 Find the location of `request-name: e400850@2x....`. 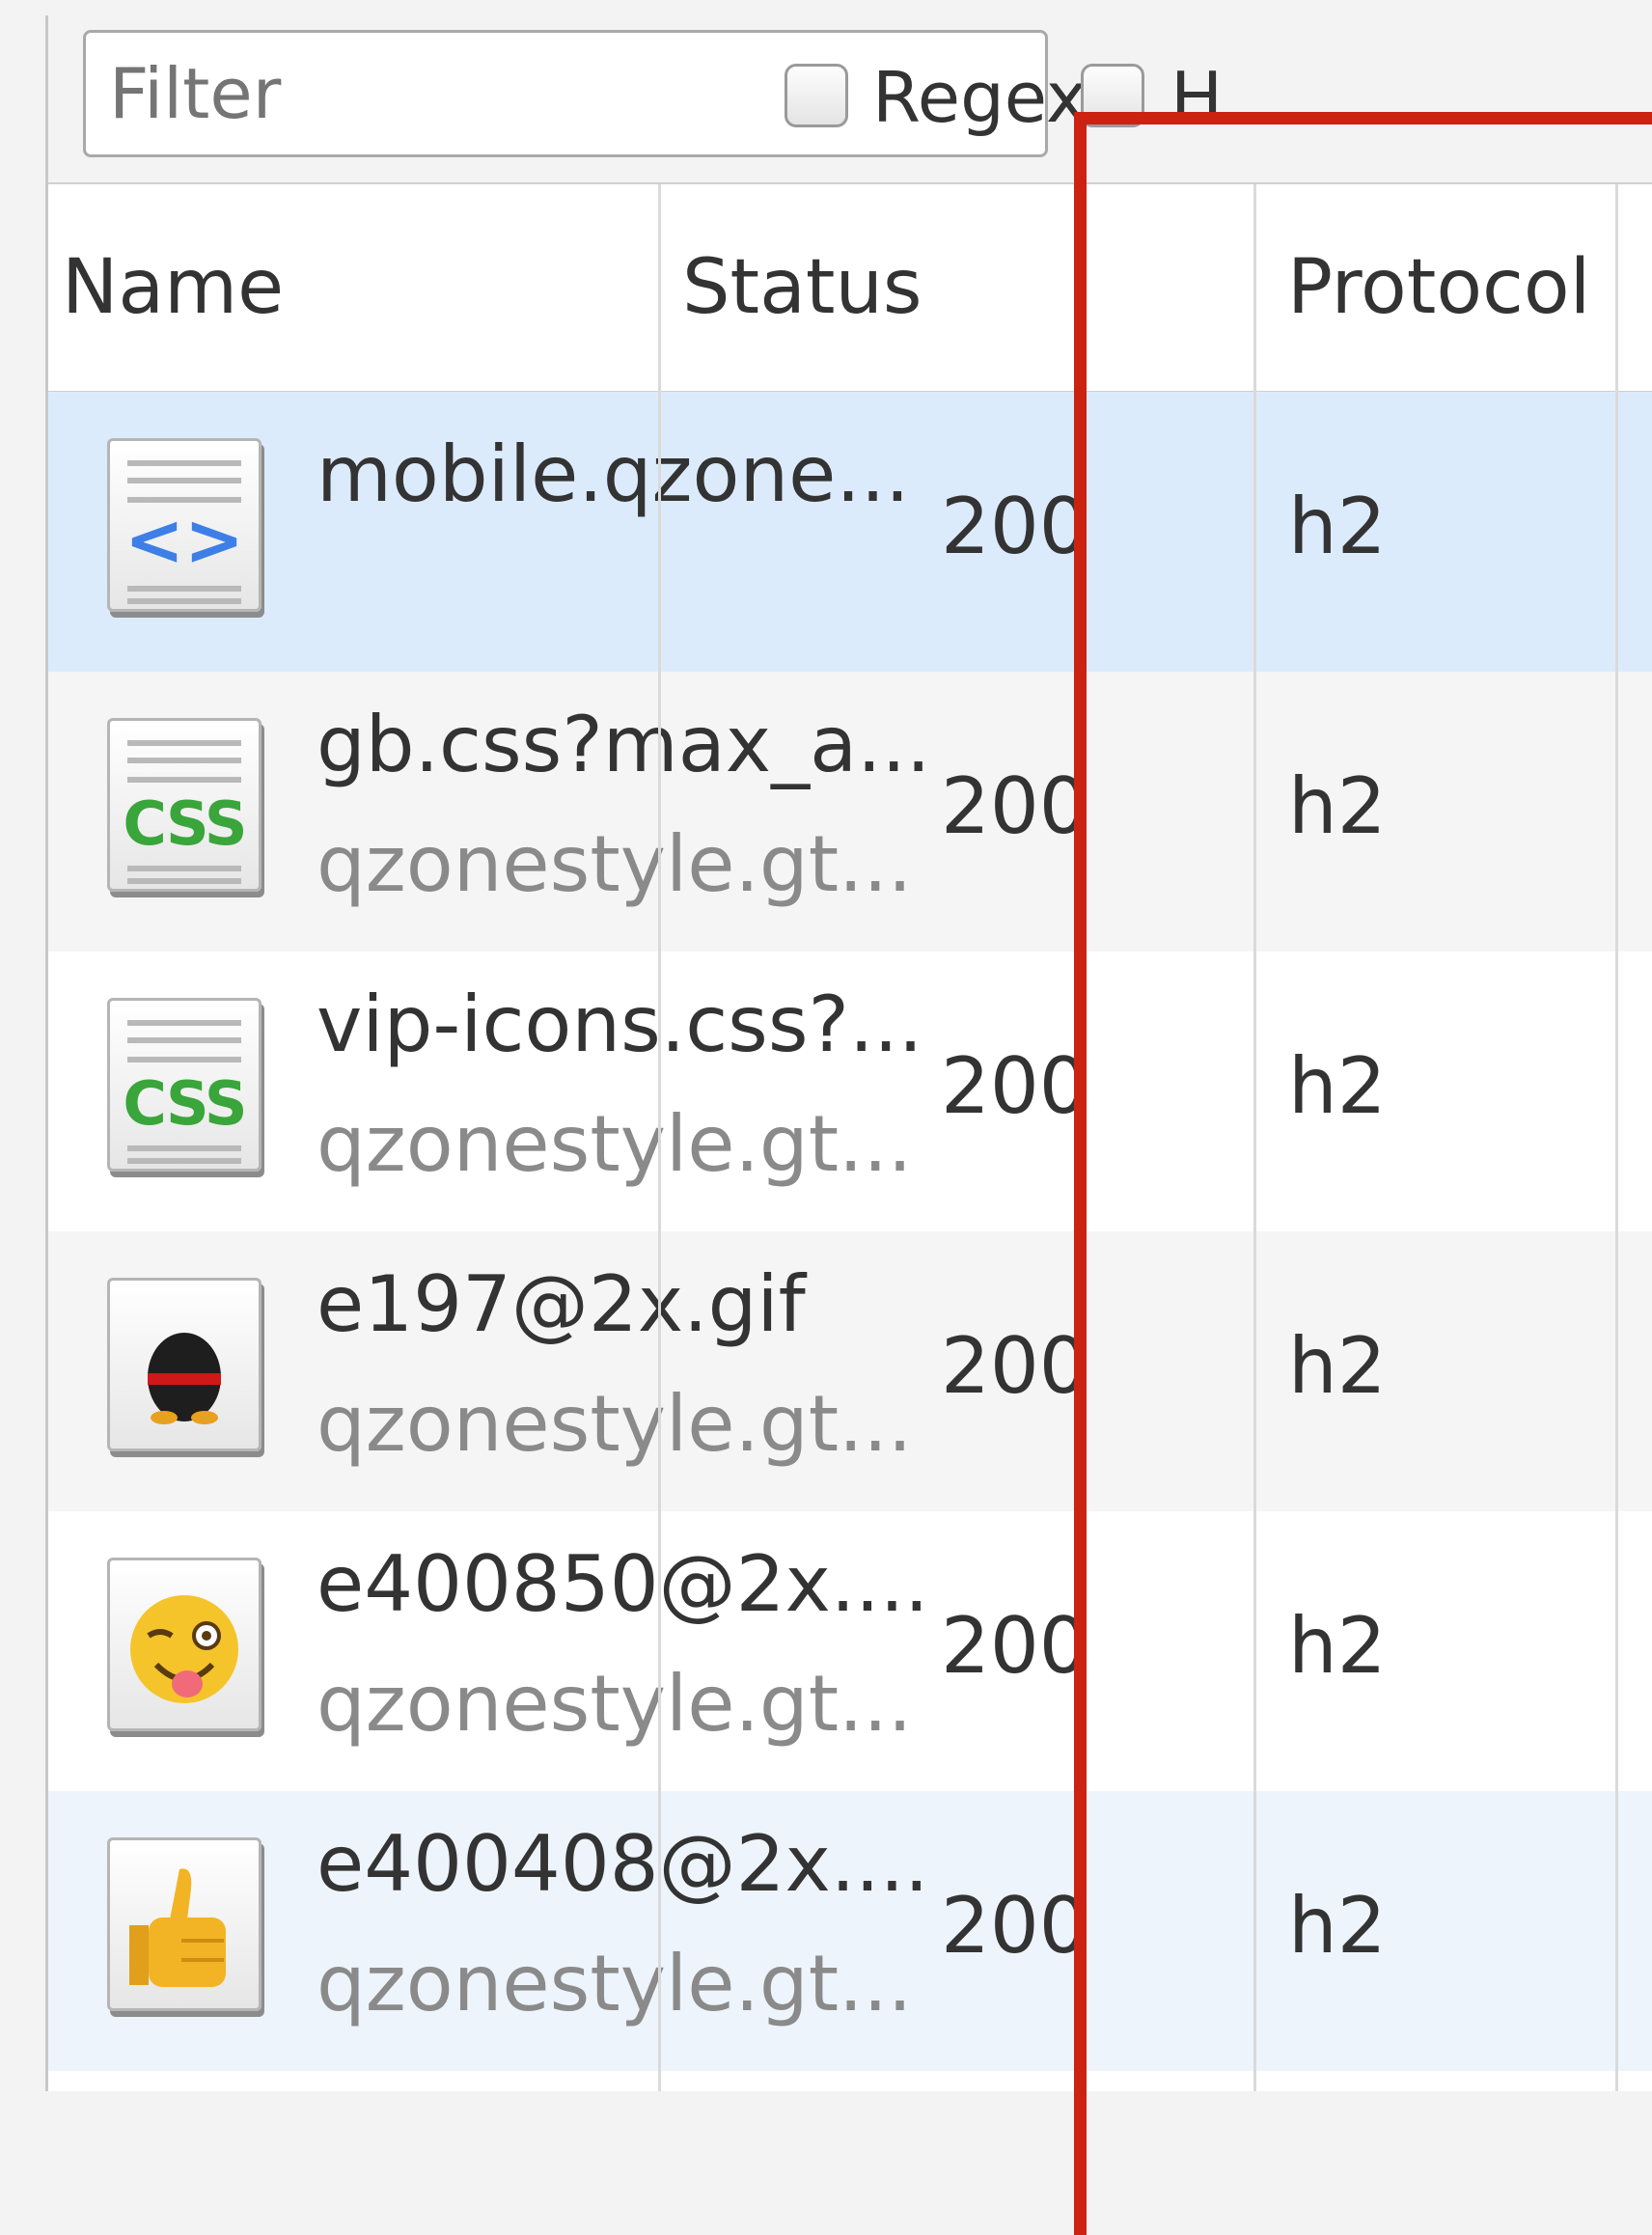

request-name: e400850@2x.... is located at coordinates (623, 1584).